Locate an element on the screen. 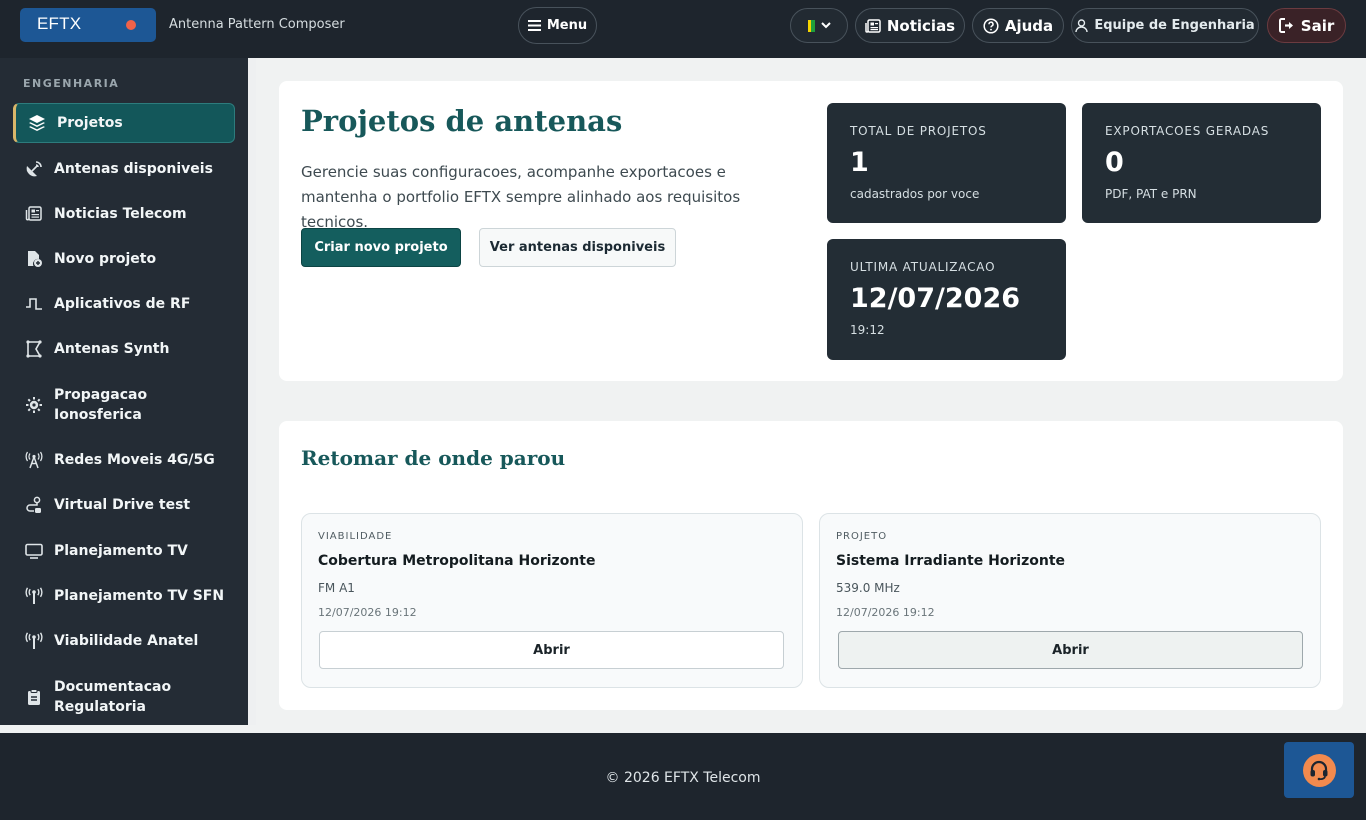  stat-label: TOTAL DE PROJETOS is located at coordinates (918, 131).